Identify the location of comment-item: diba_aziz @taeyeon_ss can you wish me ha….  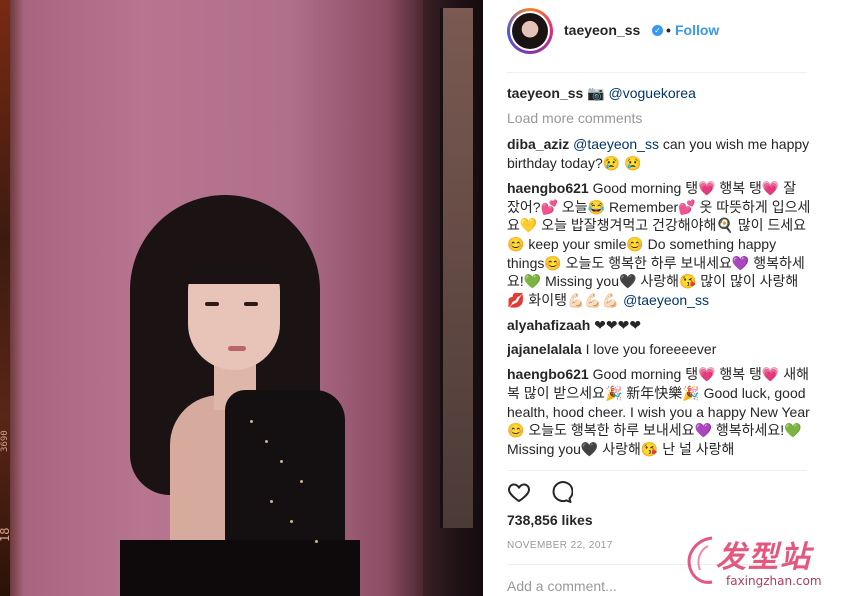
(659, 153).